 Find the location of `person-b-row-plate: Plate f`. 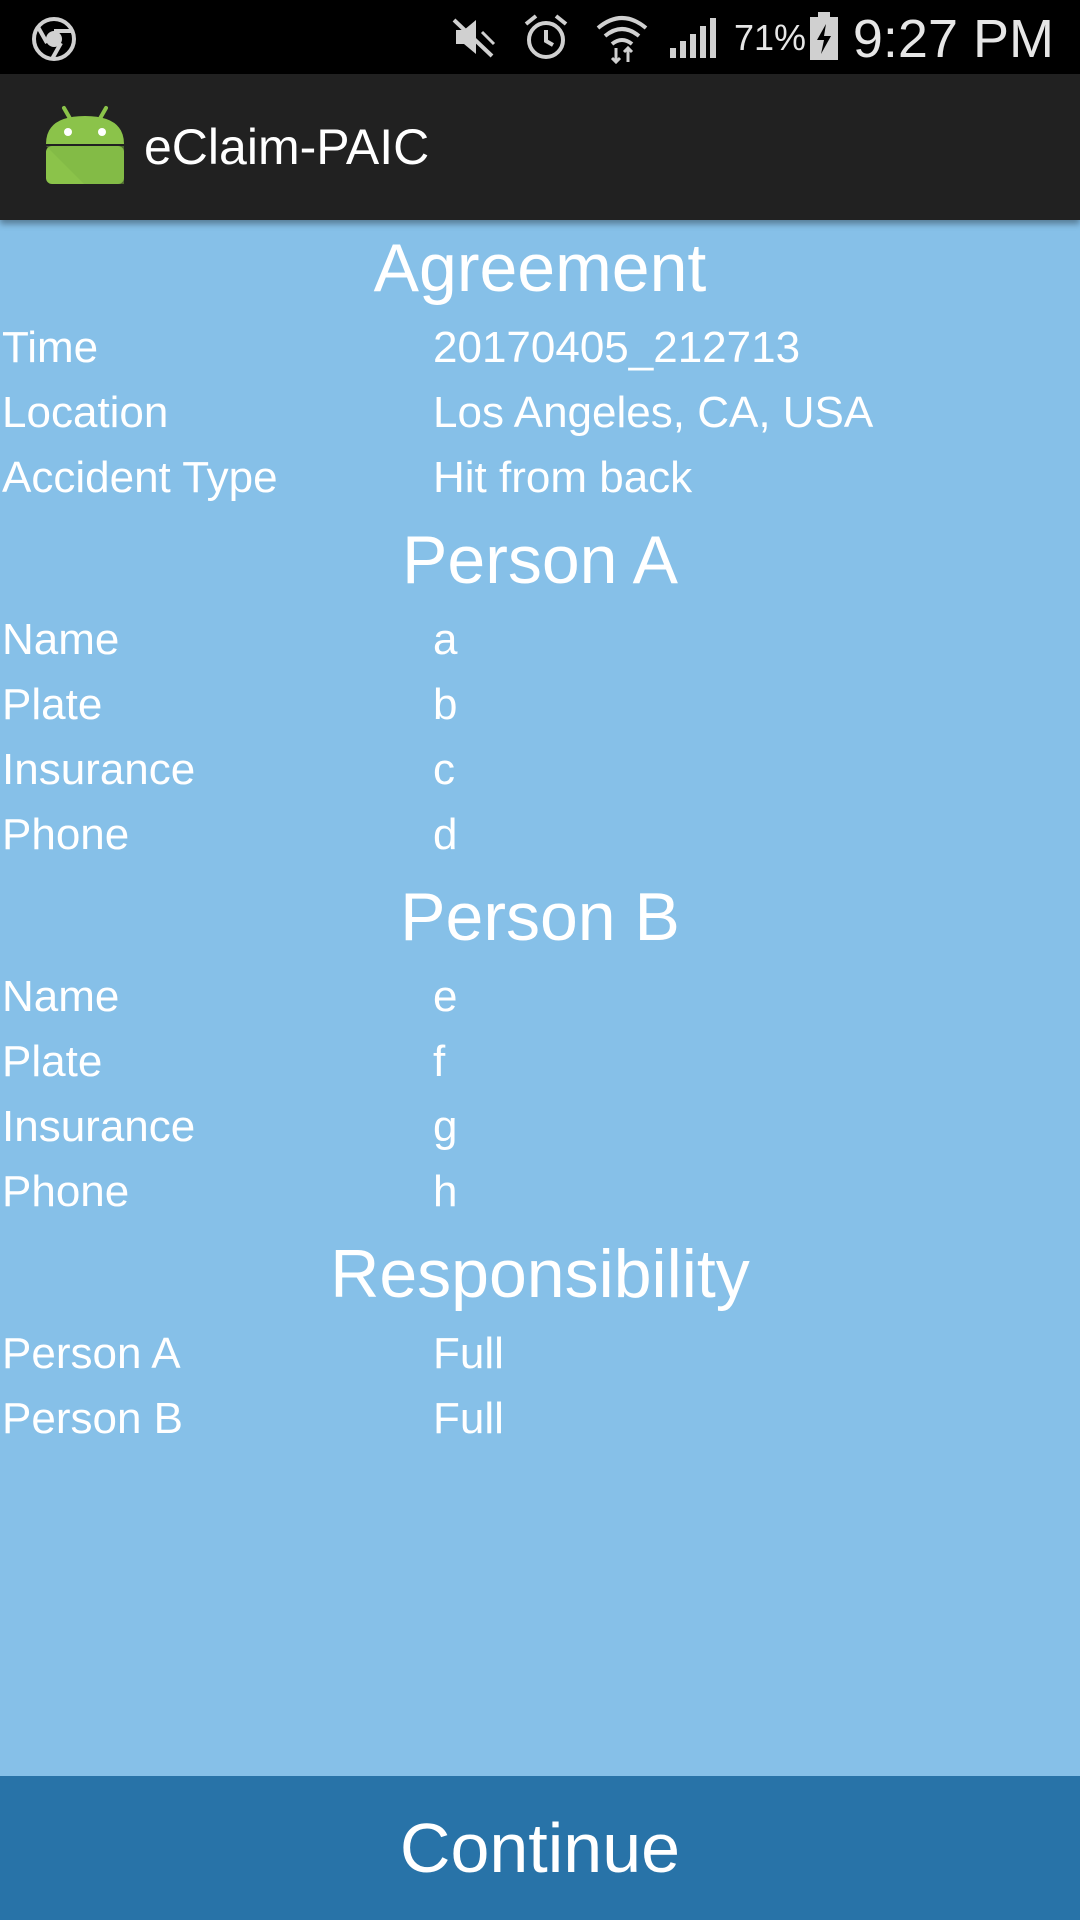

person-b-row-plate: Plate f is located at coordinates (540, 1062).